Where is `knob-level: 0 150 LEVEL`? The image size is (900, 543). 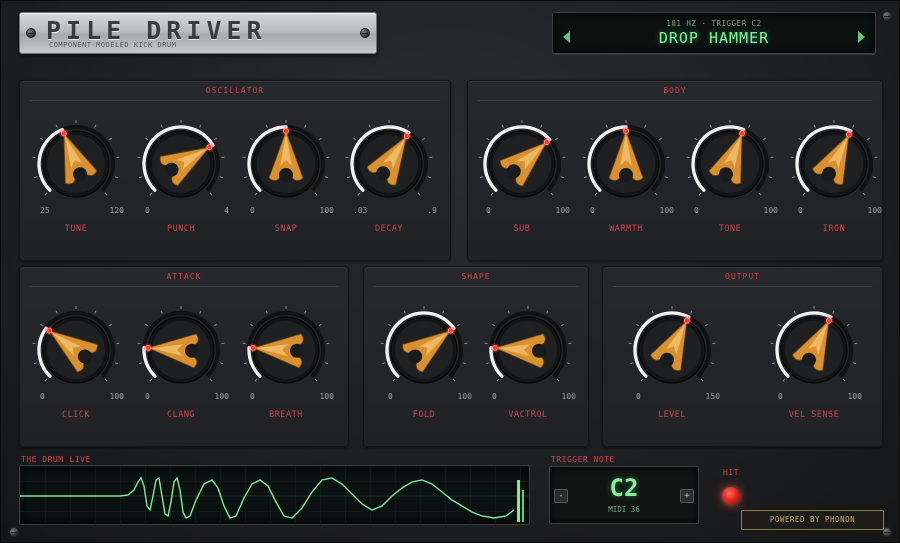
knob-level: 0 150 LEVEL is located at coordinates (672, 370).